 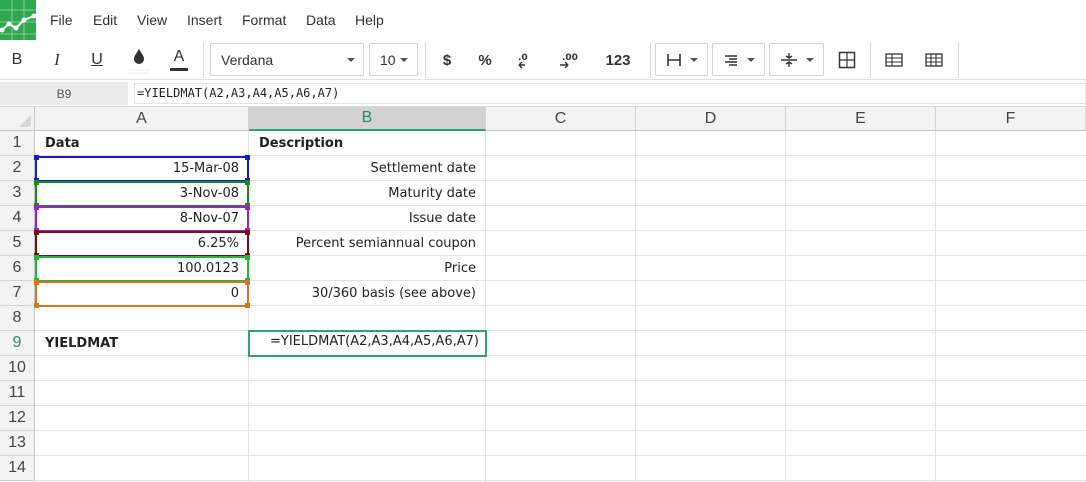 I want to click on align-right-icon, so click(x=731, y=60).